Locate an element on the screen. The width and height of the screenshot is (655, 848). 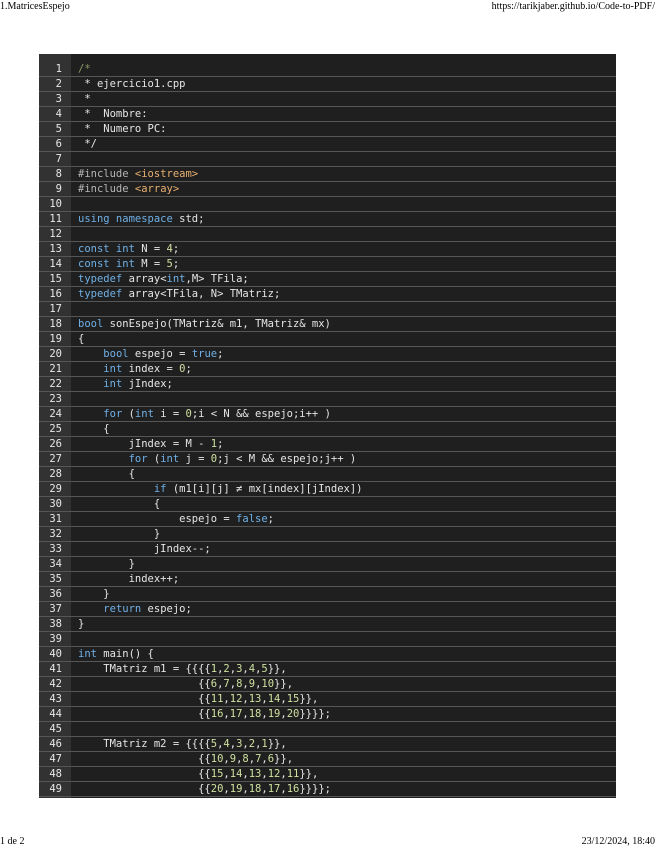
document-title: 1.MatricesEspejo is located at coordinates (35, 6).